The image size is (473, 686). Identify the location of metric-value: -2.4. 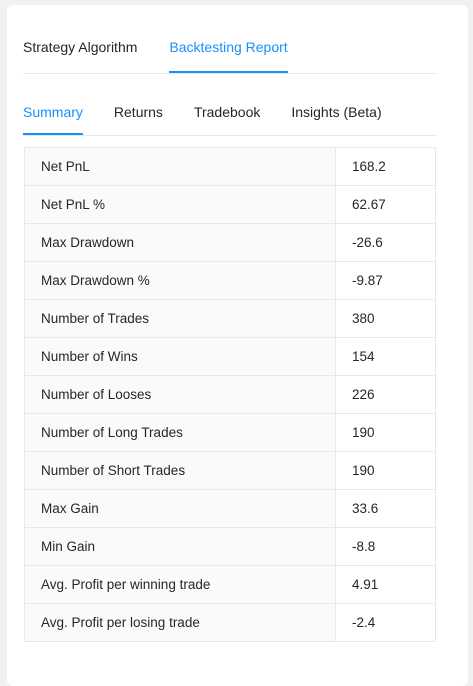
(385, 622).